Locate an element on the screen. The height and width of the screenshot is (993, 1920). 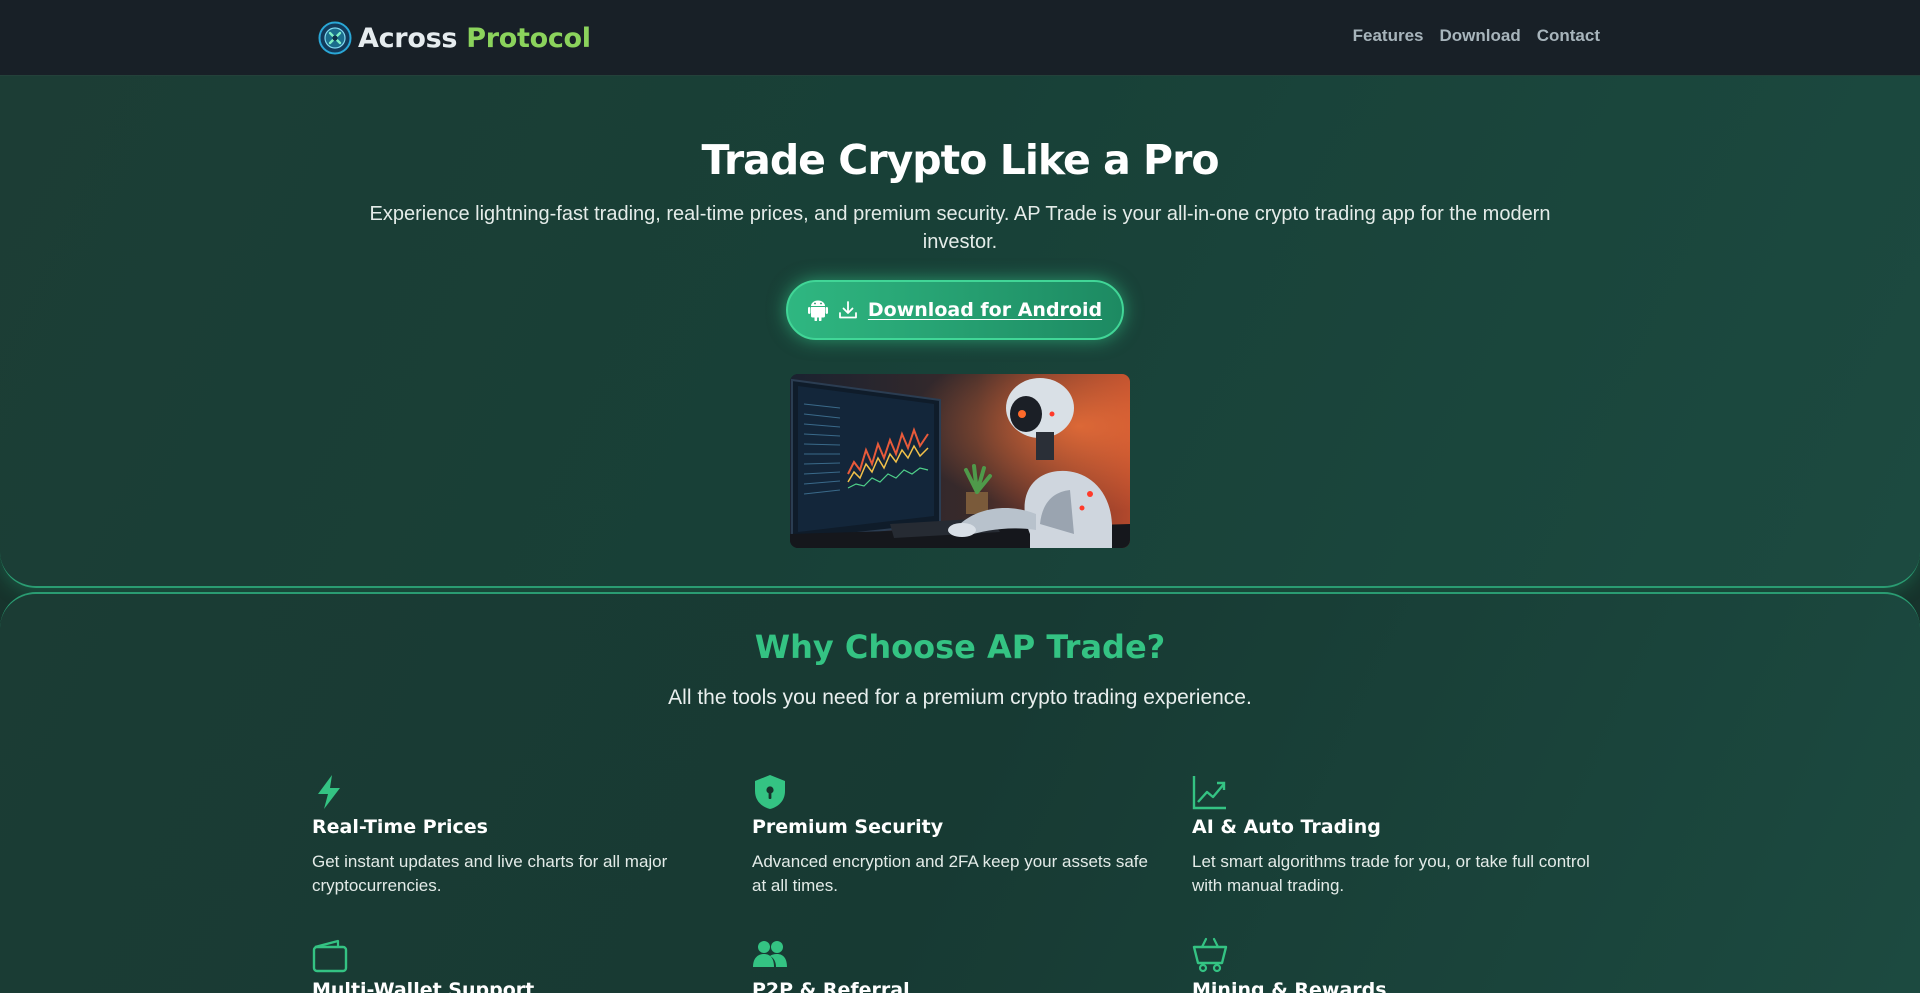
shield-lock-icon is located at coordinates (770, 792).